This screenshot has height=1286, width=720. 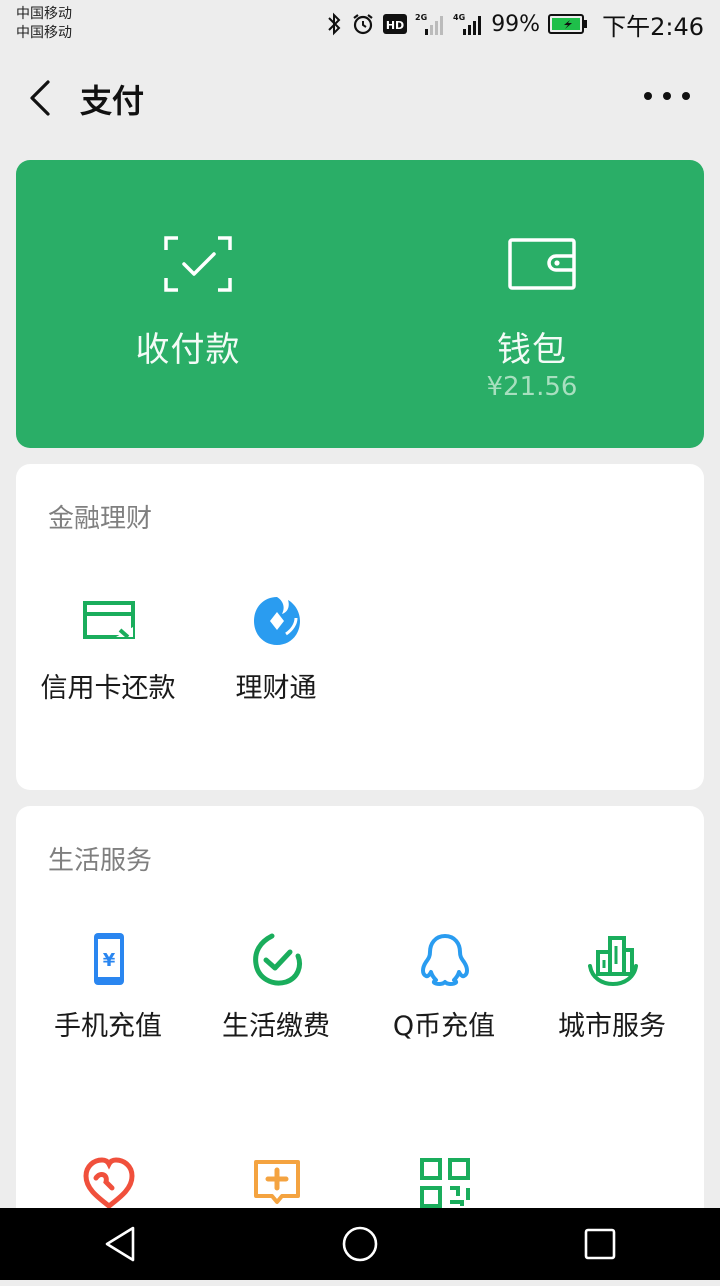 I want to click on charity-heart-icon, so click(x=109, y=1183).